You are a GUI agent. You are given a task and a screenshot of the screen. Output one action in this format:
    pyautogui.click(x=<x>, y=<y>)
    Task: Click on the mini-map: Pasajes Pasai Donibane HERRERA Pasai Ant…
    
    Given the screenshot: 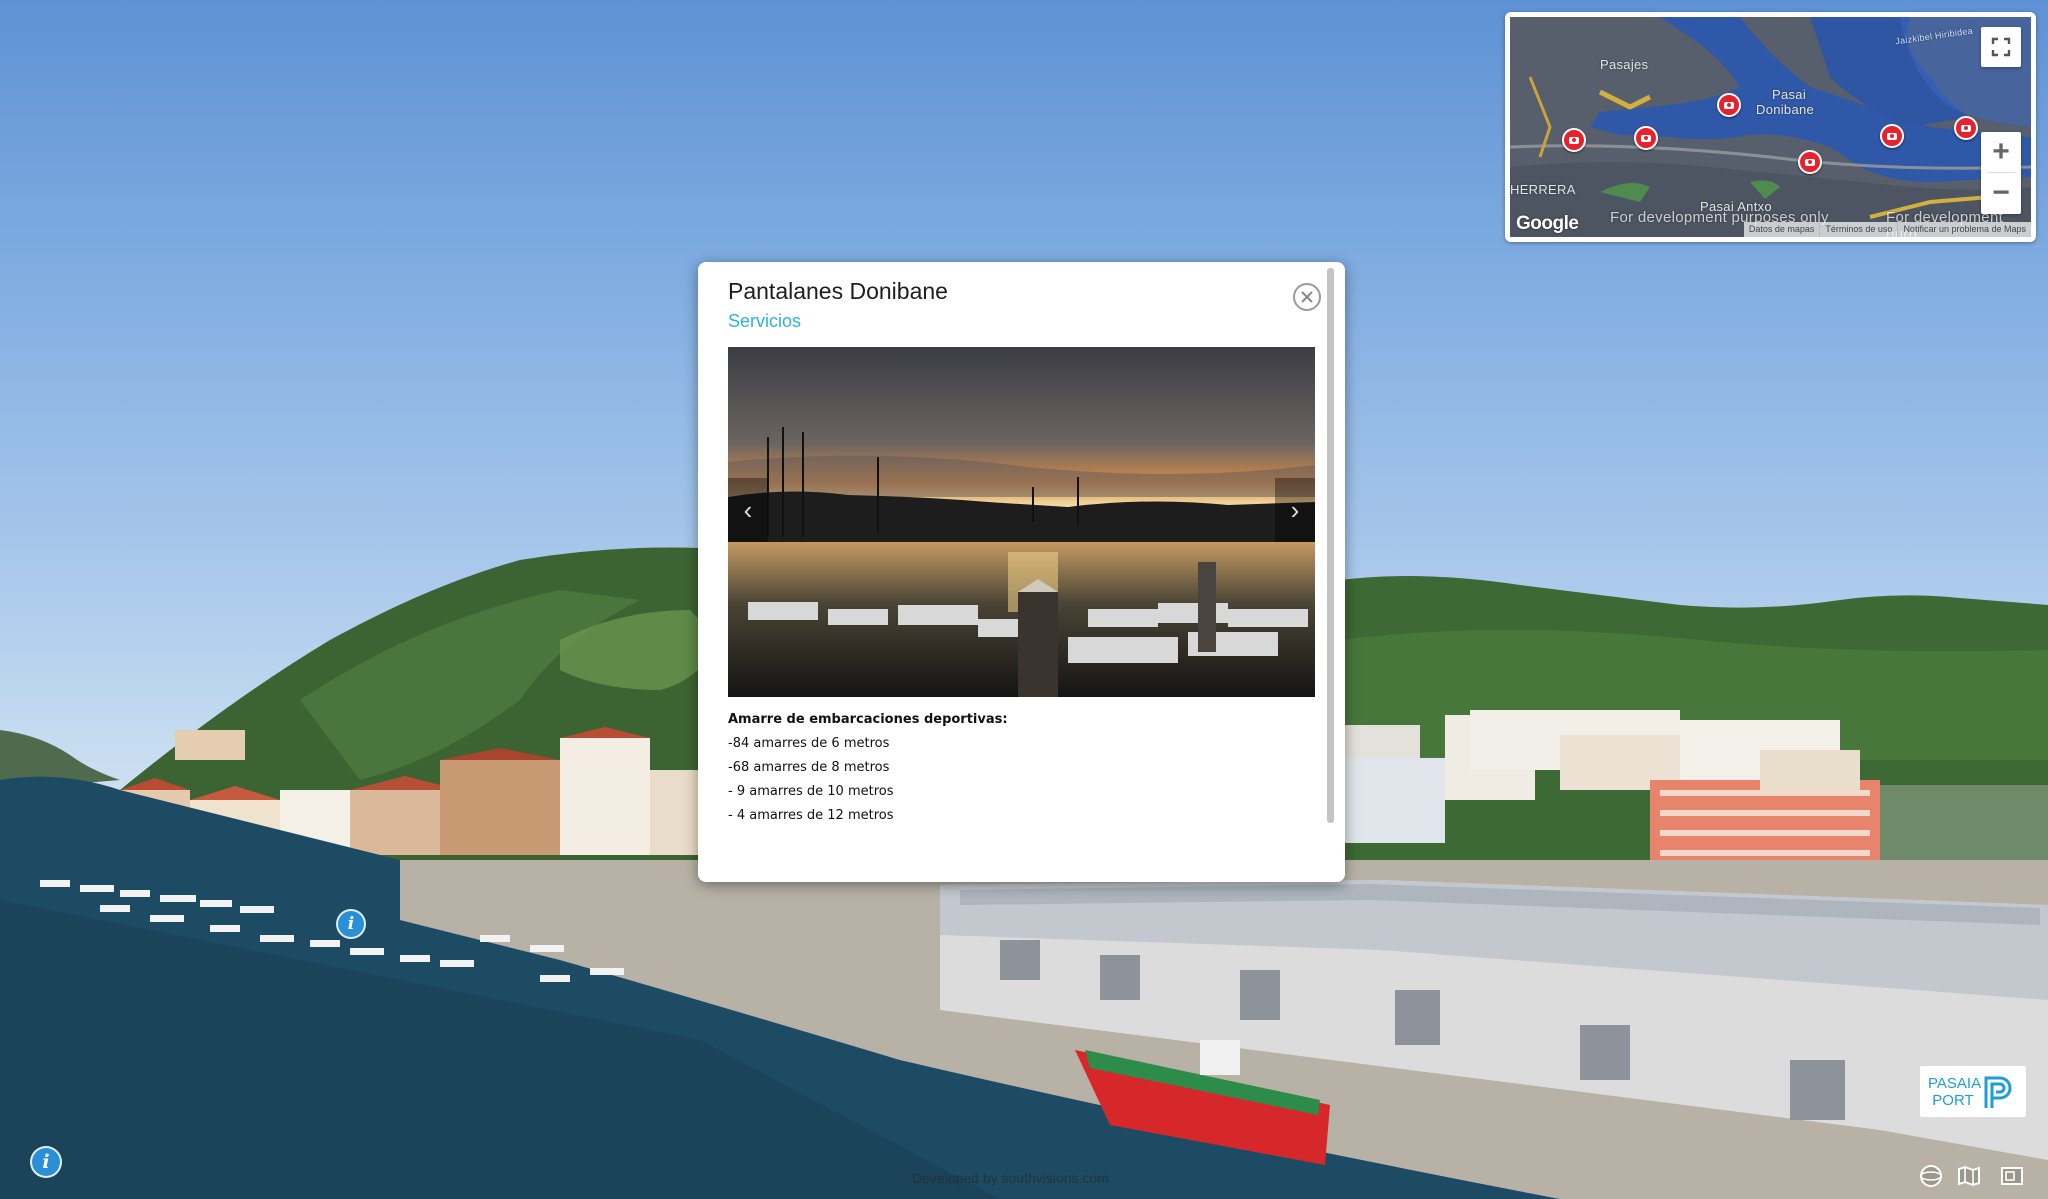 What is the action you would take?
    pyautogui.click(x=1770, y=127)
    